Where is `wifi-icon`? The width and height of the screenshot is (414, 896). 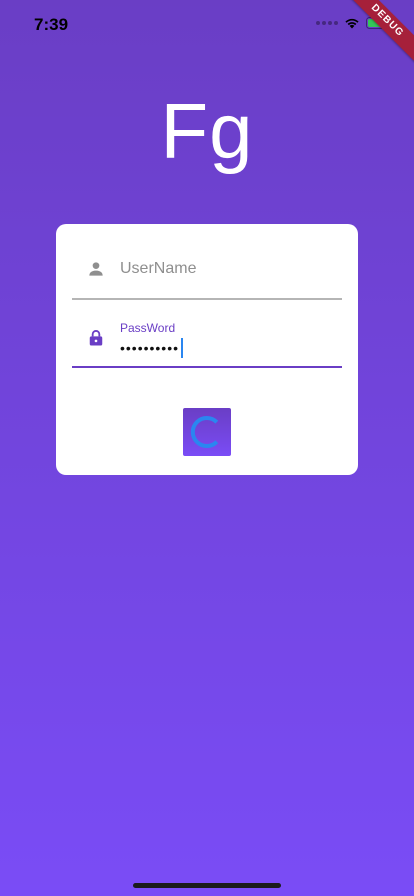
wifi-icon is located at coordinates (352, 23).